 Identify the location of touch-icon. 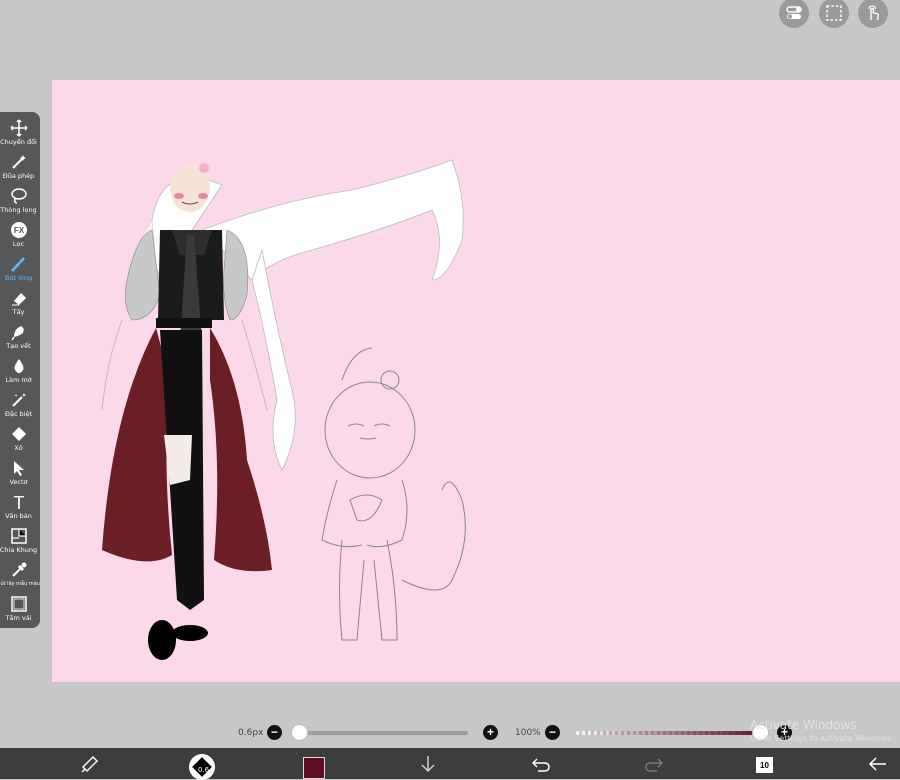
(873, 13).